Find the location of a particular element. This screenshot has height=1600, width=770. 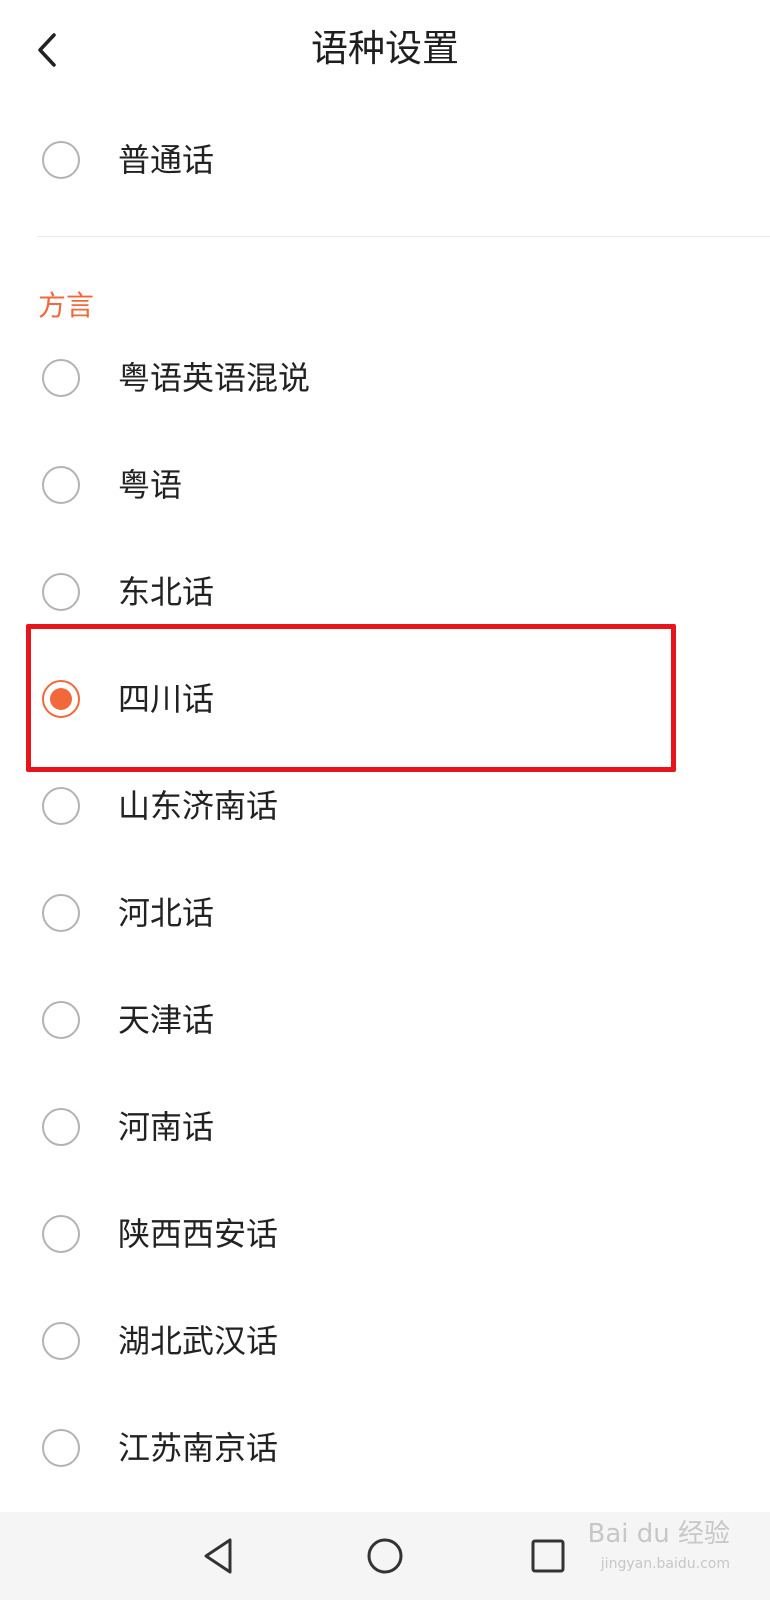

option-label: 陕西西安话 is located at coordinates (198, 1234).